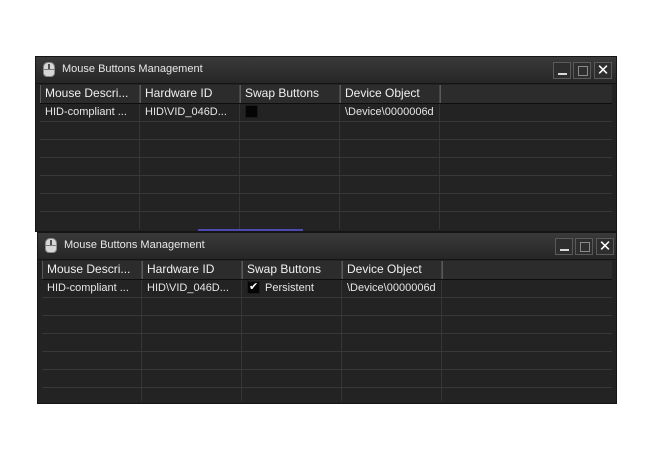 This screenshot has height=450, width=650. What do you see at coordinates (290, 112) in the screenshot?
I see `cell-swap-buttons` at bounding box center [290, 112].